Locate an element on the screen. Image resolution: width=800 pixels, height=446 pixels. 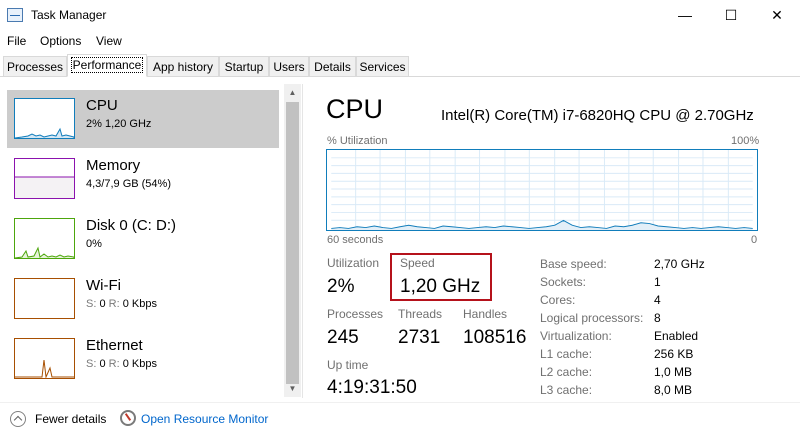
title-bar: Task Manager — ☐ ✕ is located at coordinates (400, 15).